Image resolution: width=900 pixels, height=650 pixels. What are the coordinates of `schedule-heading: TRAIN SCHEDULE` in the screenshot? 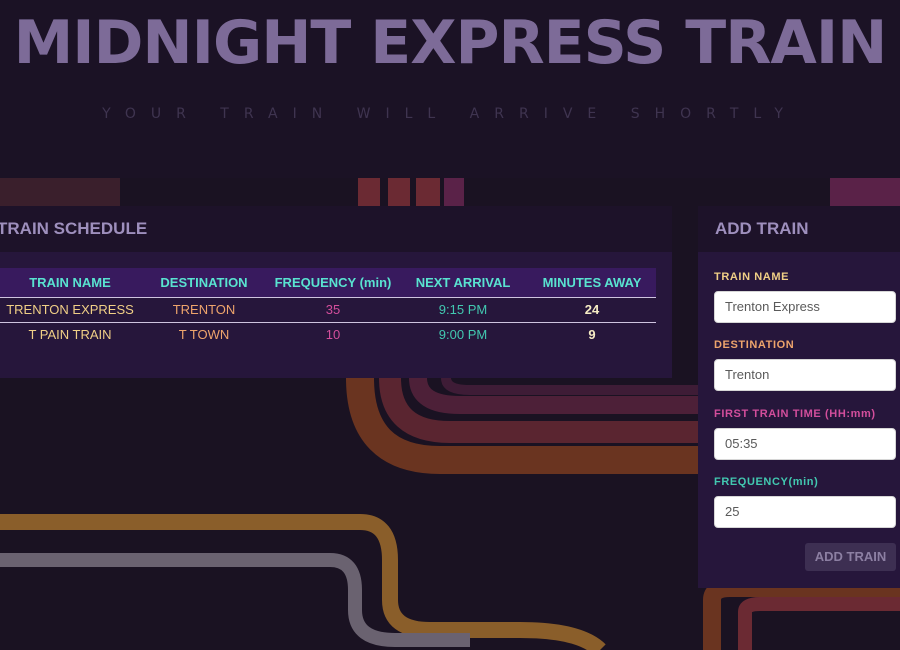 It's located at (74, 228).